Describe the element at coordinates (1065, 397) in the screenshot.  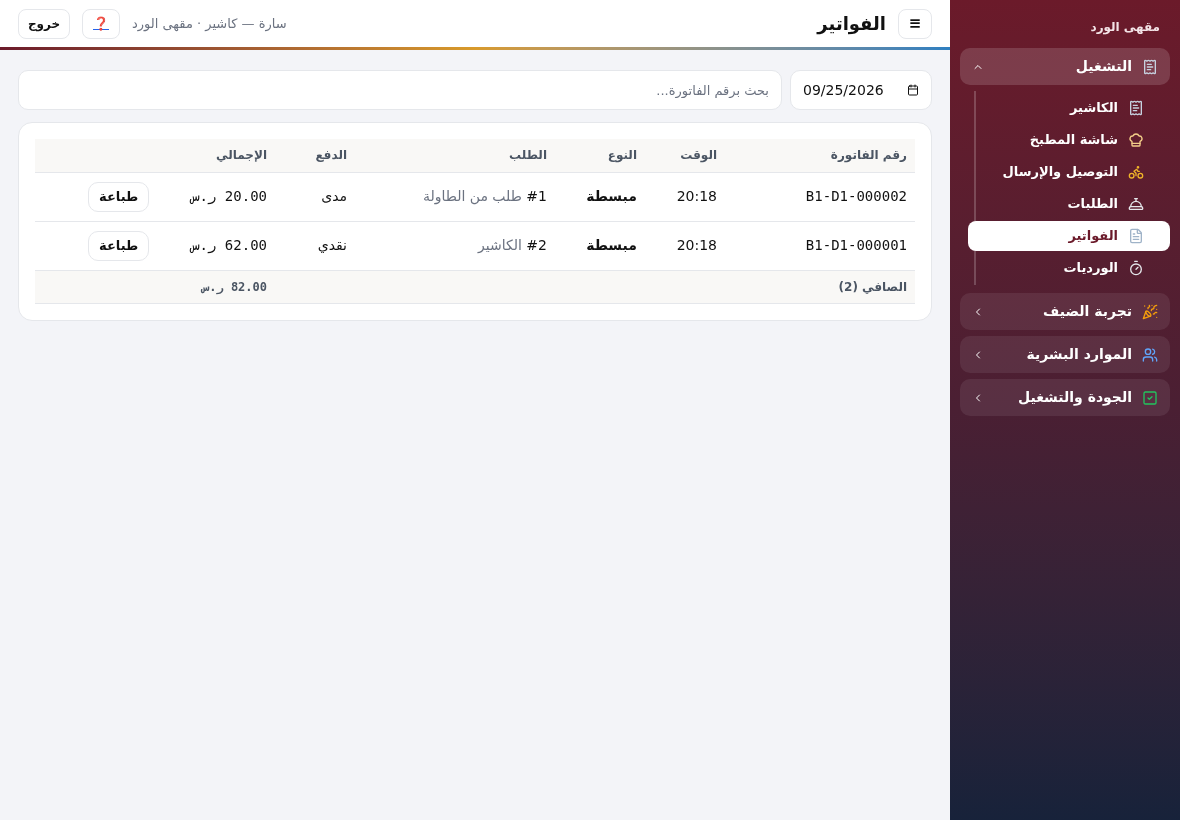
I see `sidebar-group: الجودة والتشغيل` at that location.